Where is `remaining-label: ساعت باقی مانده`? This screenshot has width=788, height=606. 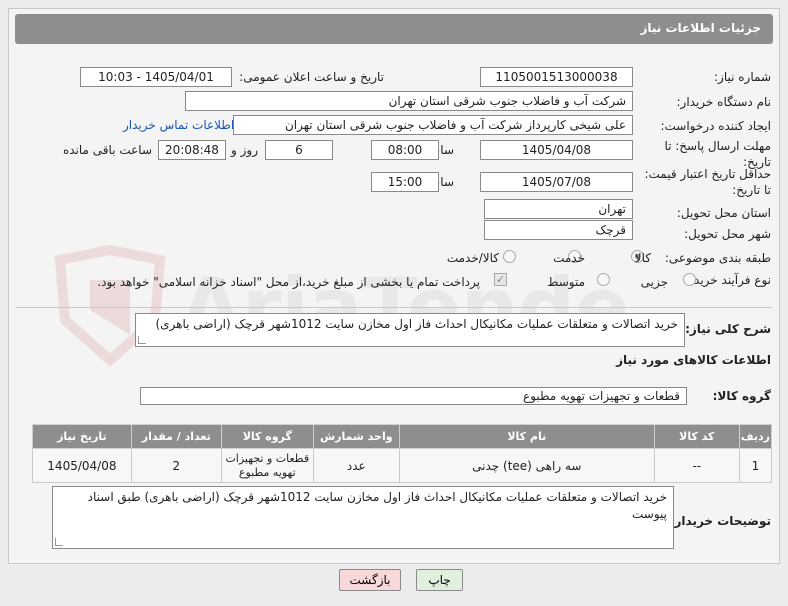 remaining-label: ساعت باقی مانده is located at coordinates (107, 150).